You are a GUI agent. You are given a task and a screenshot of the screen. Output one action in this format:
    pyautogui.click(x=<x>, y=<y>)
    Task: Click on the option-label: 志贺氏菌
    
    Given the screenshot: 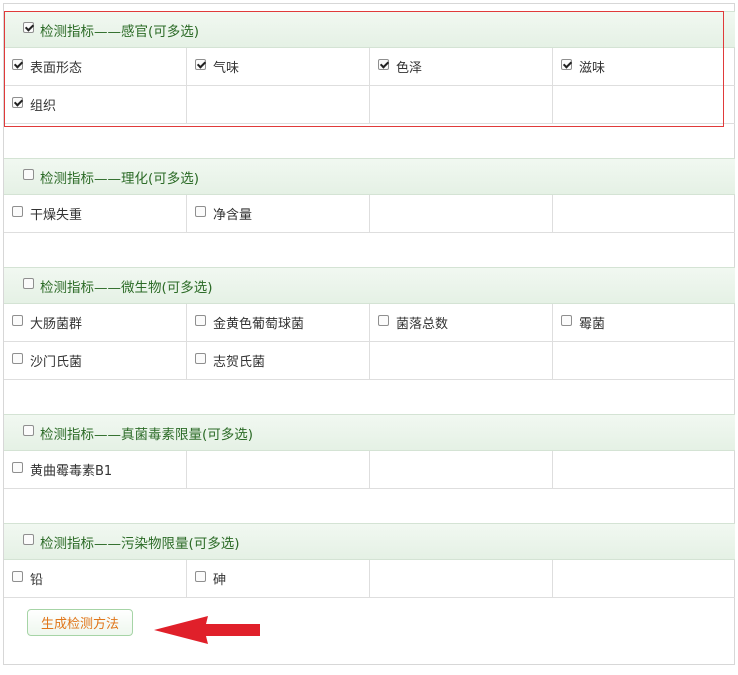 What is the action you would take?
    pyautogui.click(x=239, y=360)
    